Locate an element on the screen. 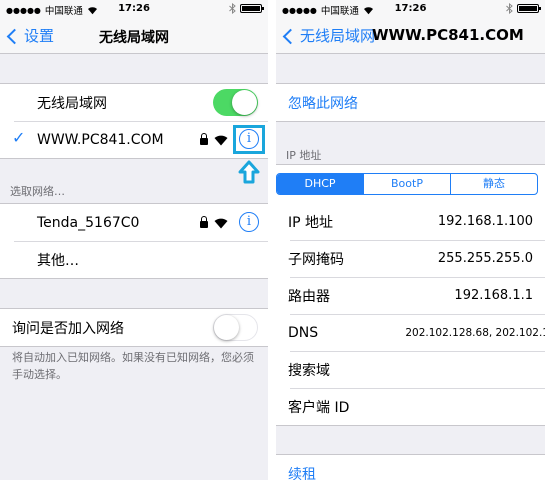  wlan-group: 无线局域网 ✓ WWW.PC841.COM i is located at coordinates (134, 121).